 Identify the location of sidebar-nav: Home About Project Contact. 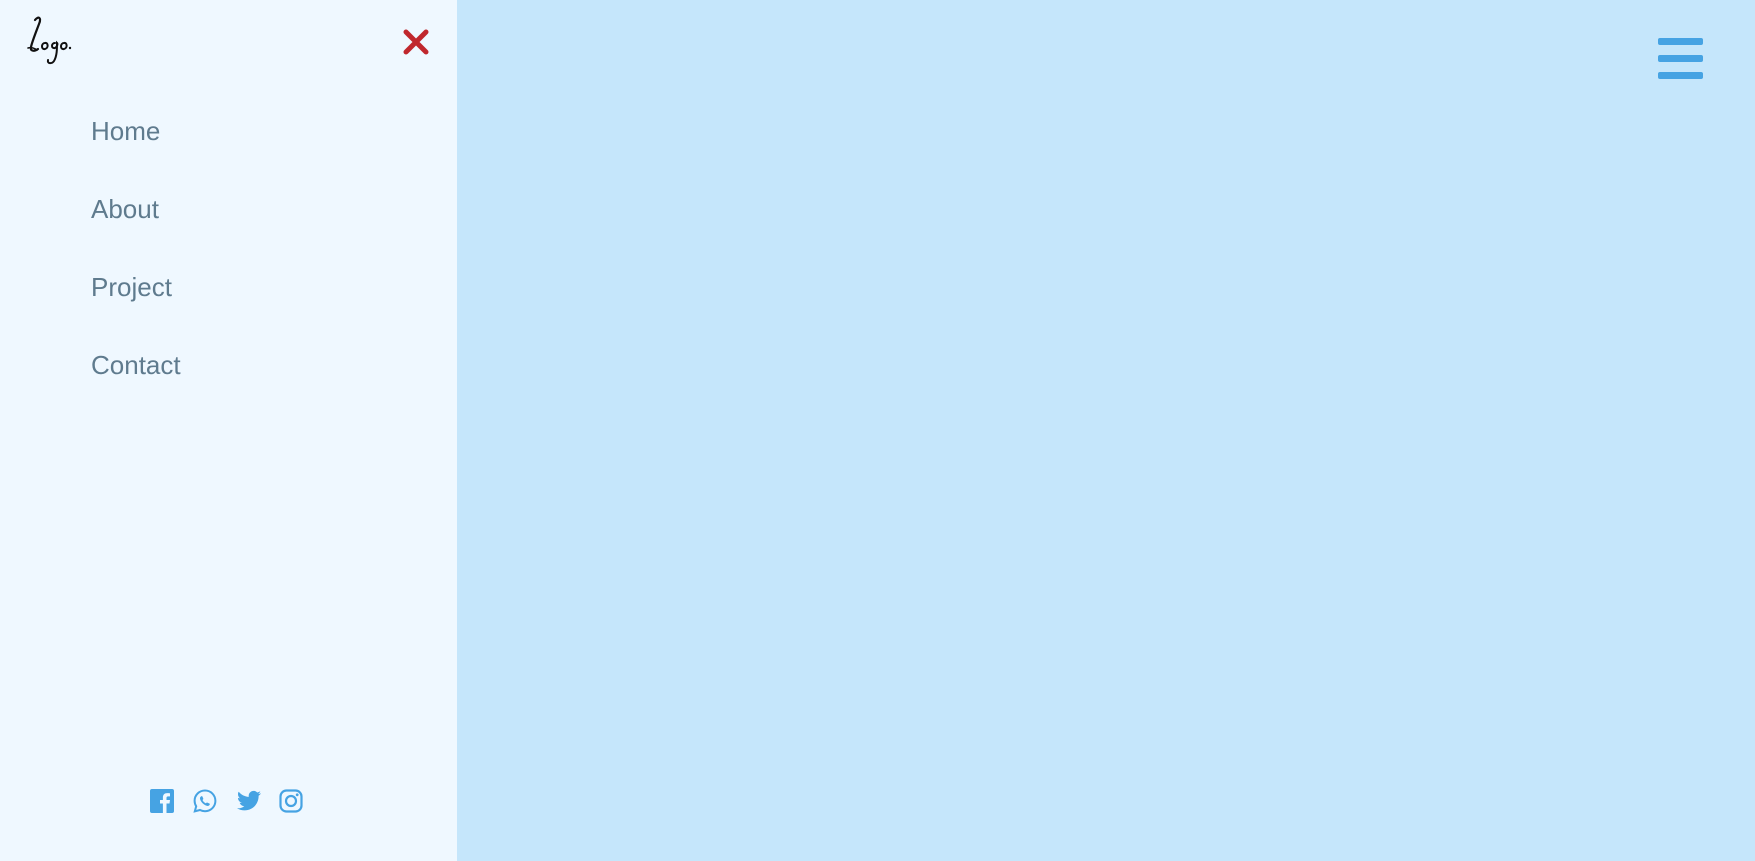
(136, 272).